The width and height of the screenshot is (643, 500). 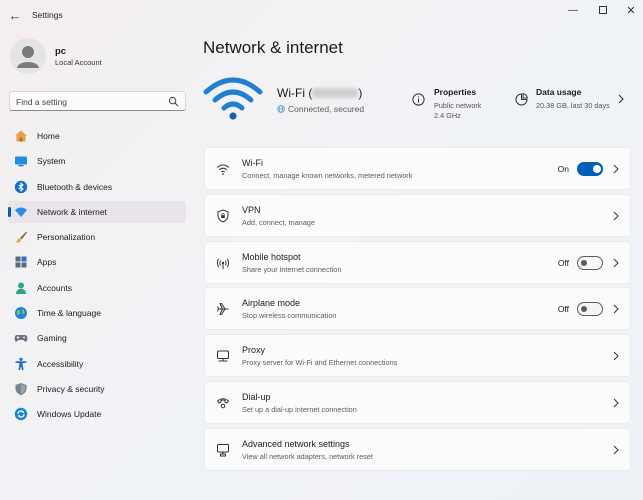 What do you see at coordinates (558, 92) in the screenshot?
I see `data-usage-link: Data usage` at bounding box center [558, 92].